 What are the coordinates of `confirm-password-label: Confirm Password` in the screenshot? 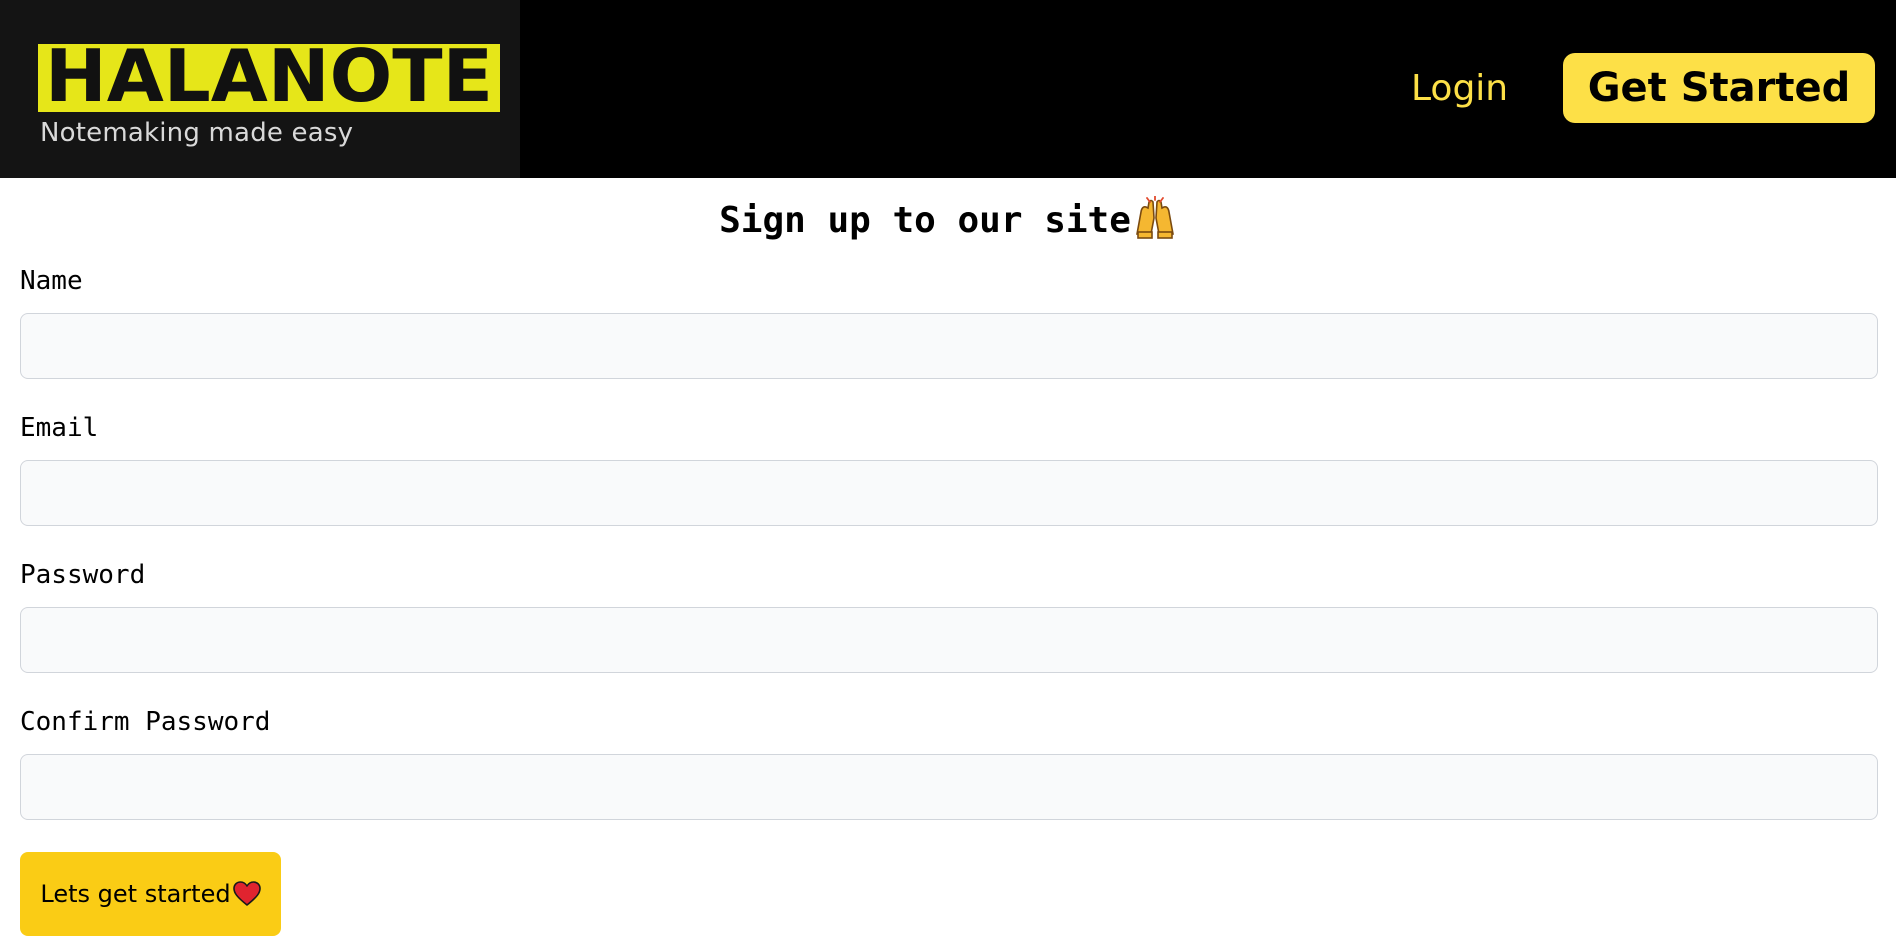 It's located at (145, 722).